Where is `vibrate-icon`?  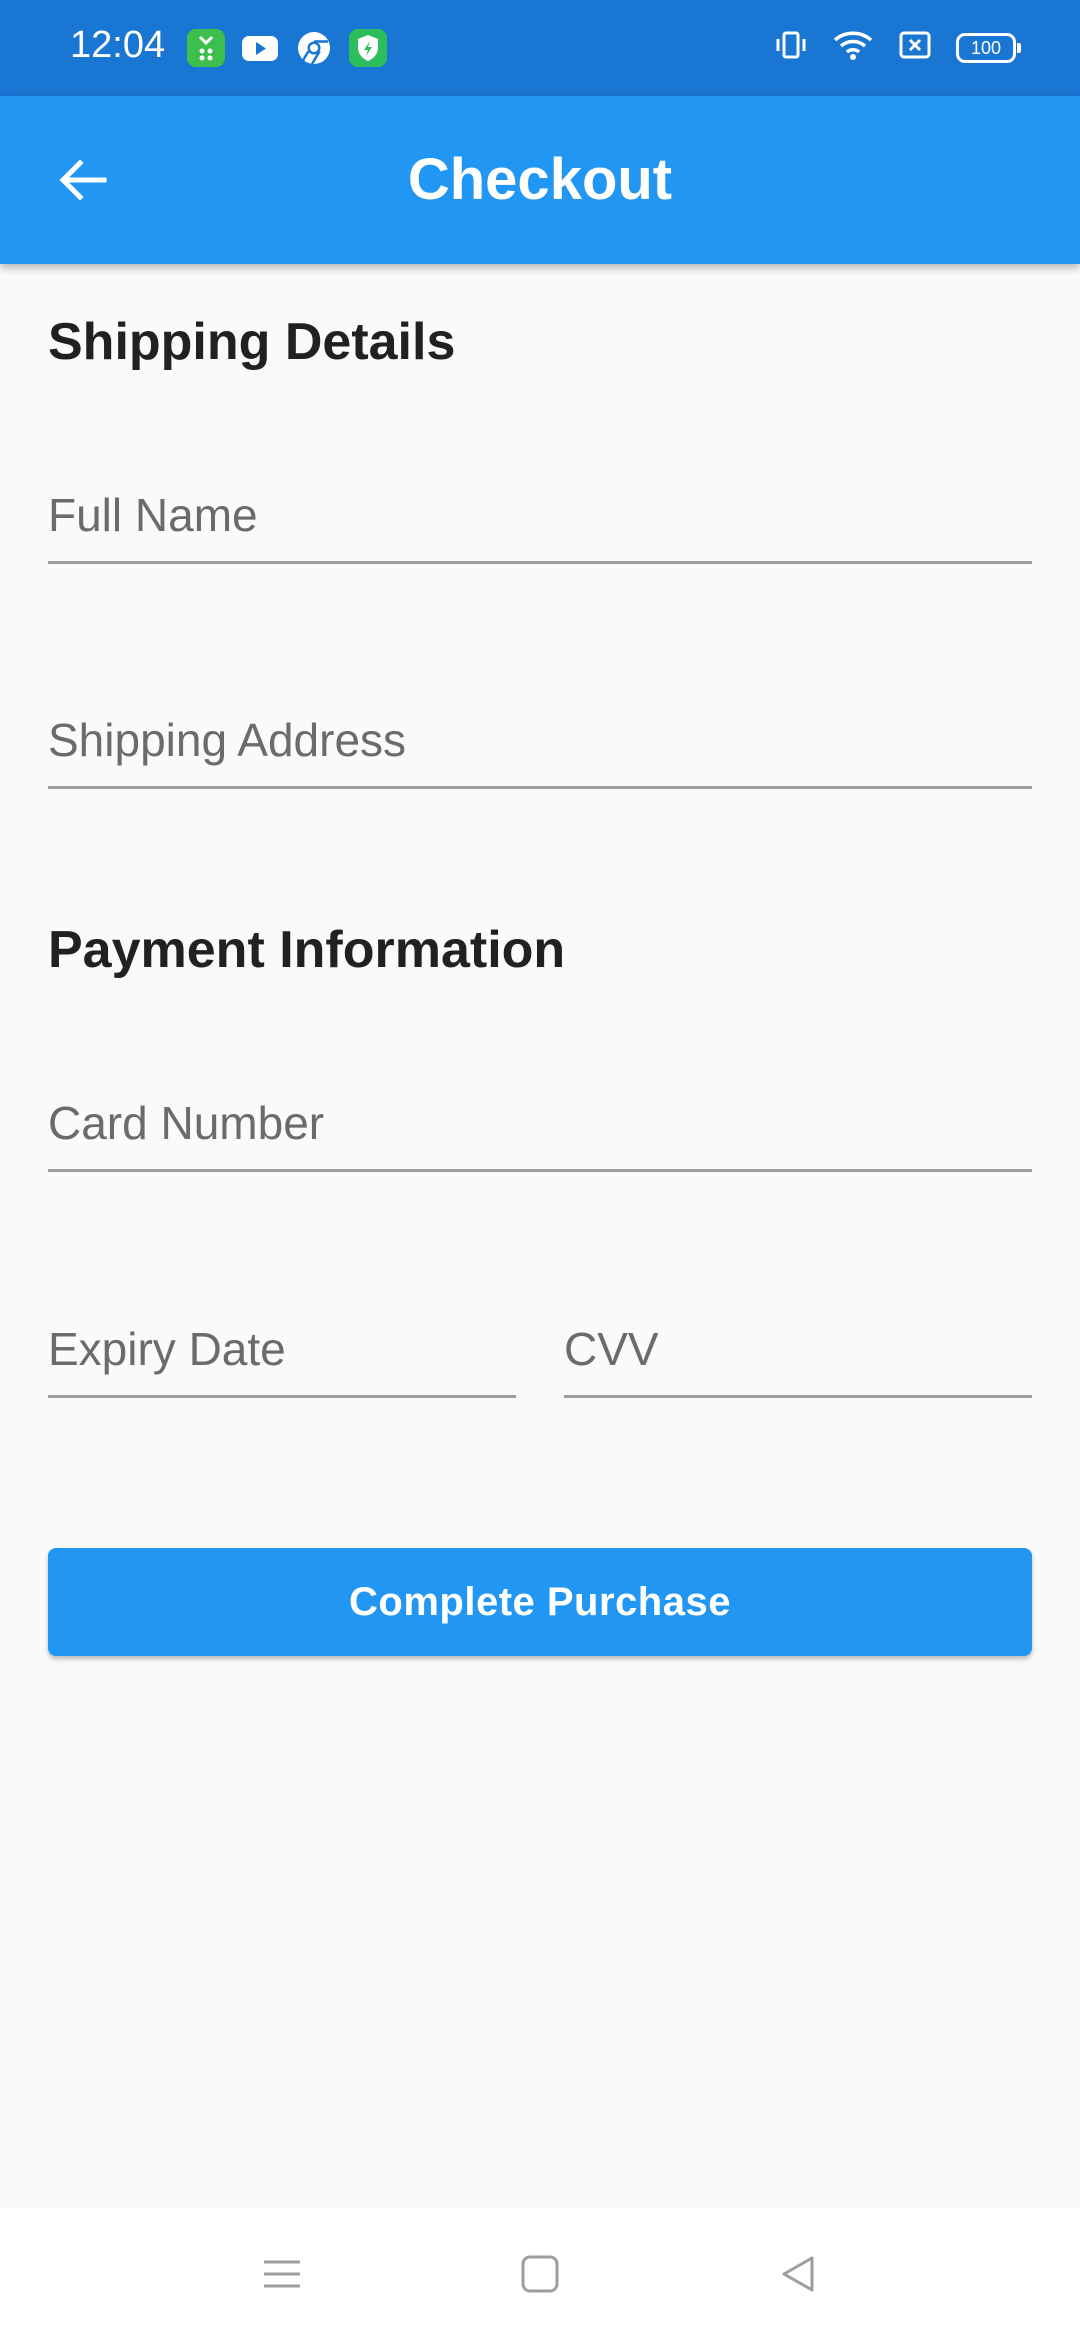 vibrate-icon is located at coordinates (791, 47).